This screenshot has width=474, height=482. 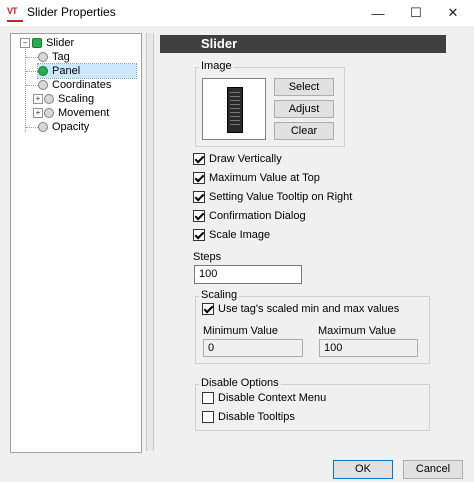 I want to click on image-preview, so click(x=234, y=109).